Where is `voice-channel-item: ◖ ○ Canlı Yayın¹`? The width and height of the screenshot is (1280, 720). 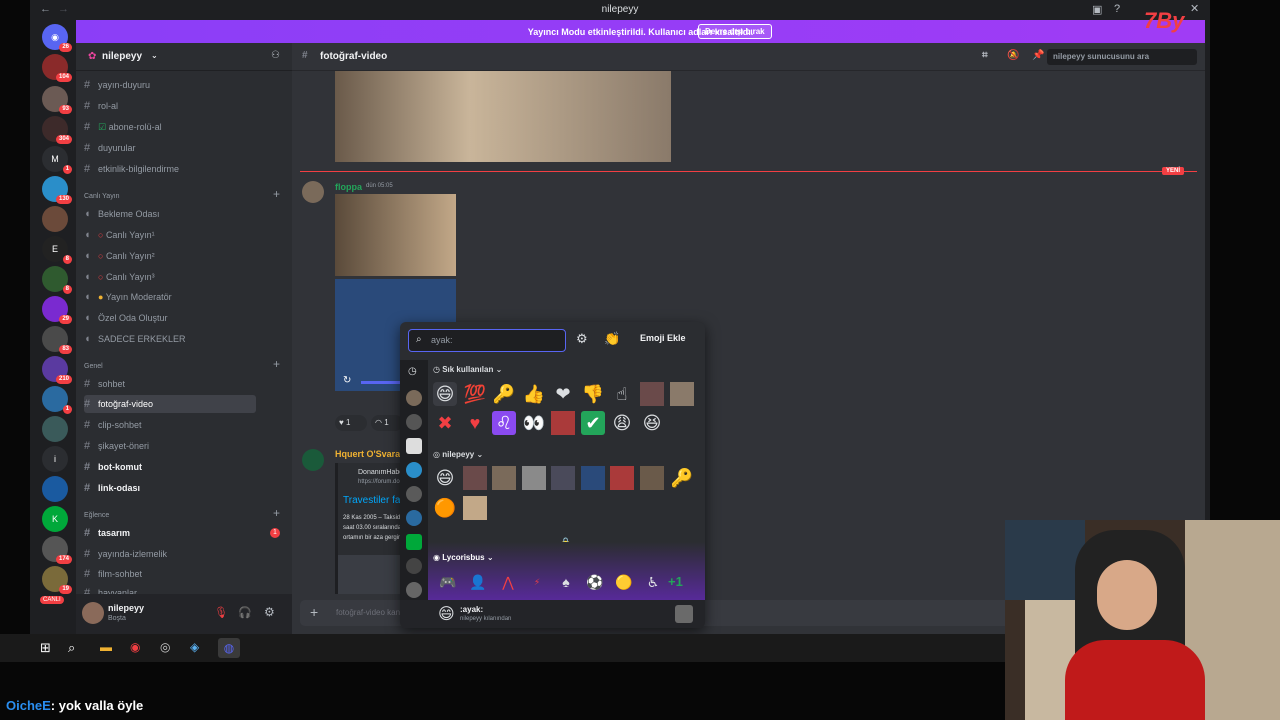
voice-channel-item: ◖ ○ Canlı Yayın¹ is located at coordinates (174, 235).